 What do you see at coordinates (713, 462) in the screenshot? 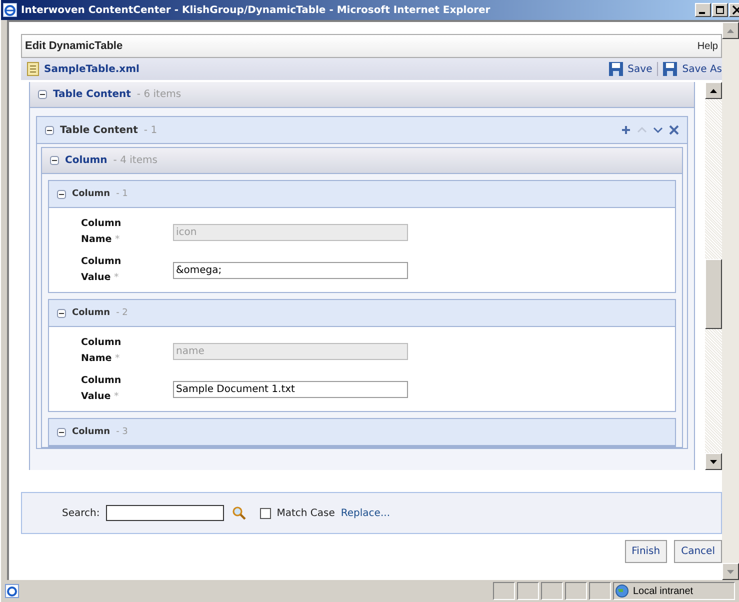
I see `scroll-down-icon` at bounding box center [713, 462].